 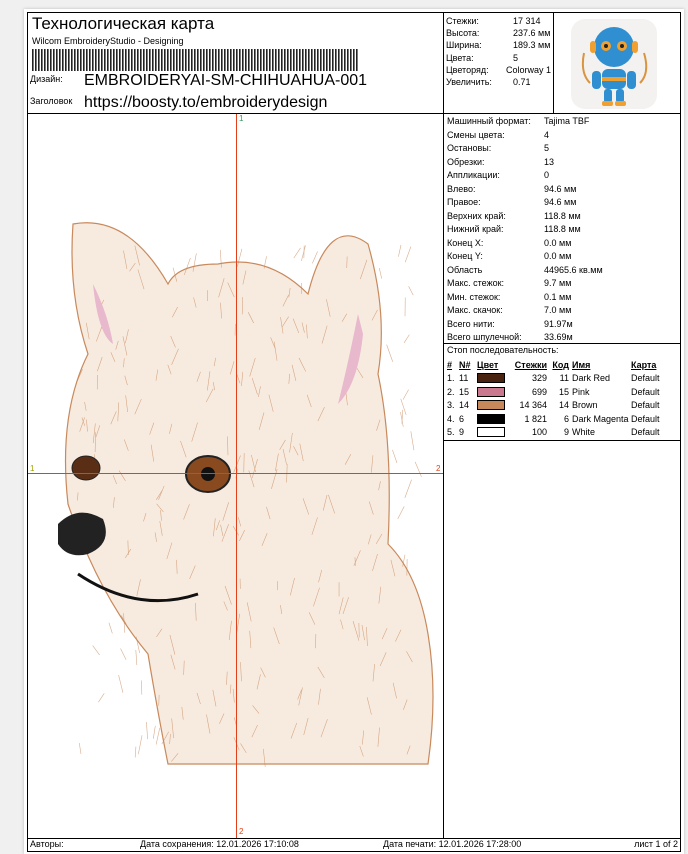 What do you see at coordinates (241, 118) in the screenshot?
I see `marker-top: 1` at bounding box center [241, 118].